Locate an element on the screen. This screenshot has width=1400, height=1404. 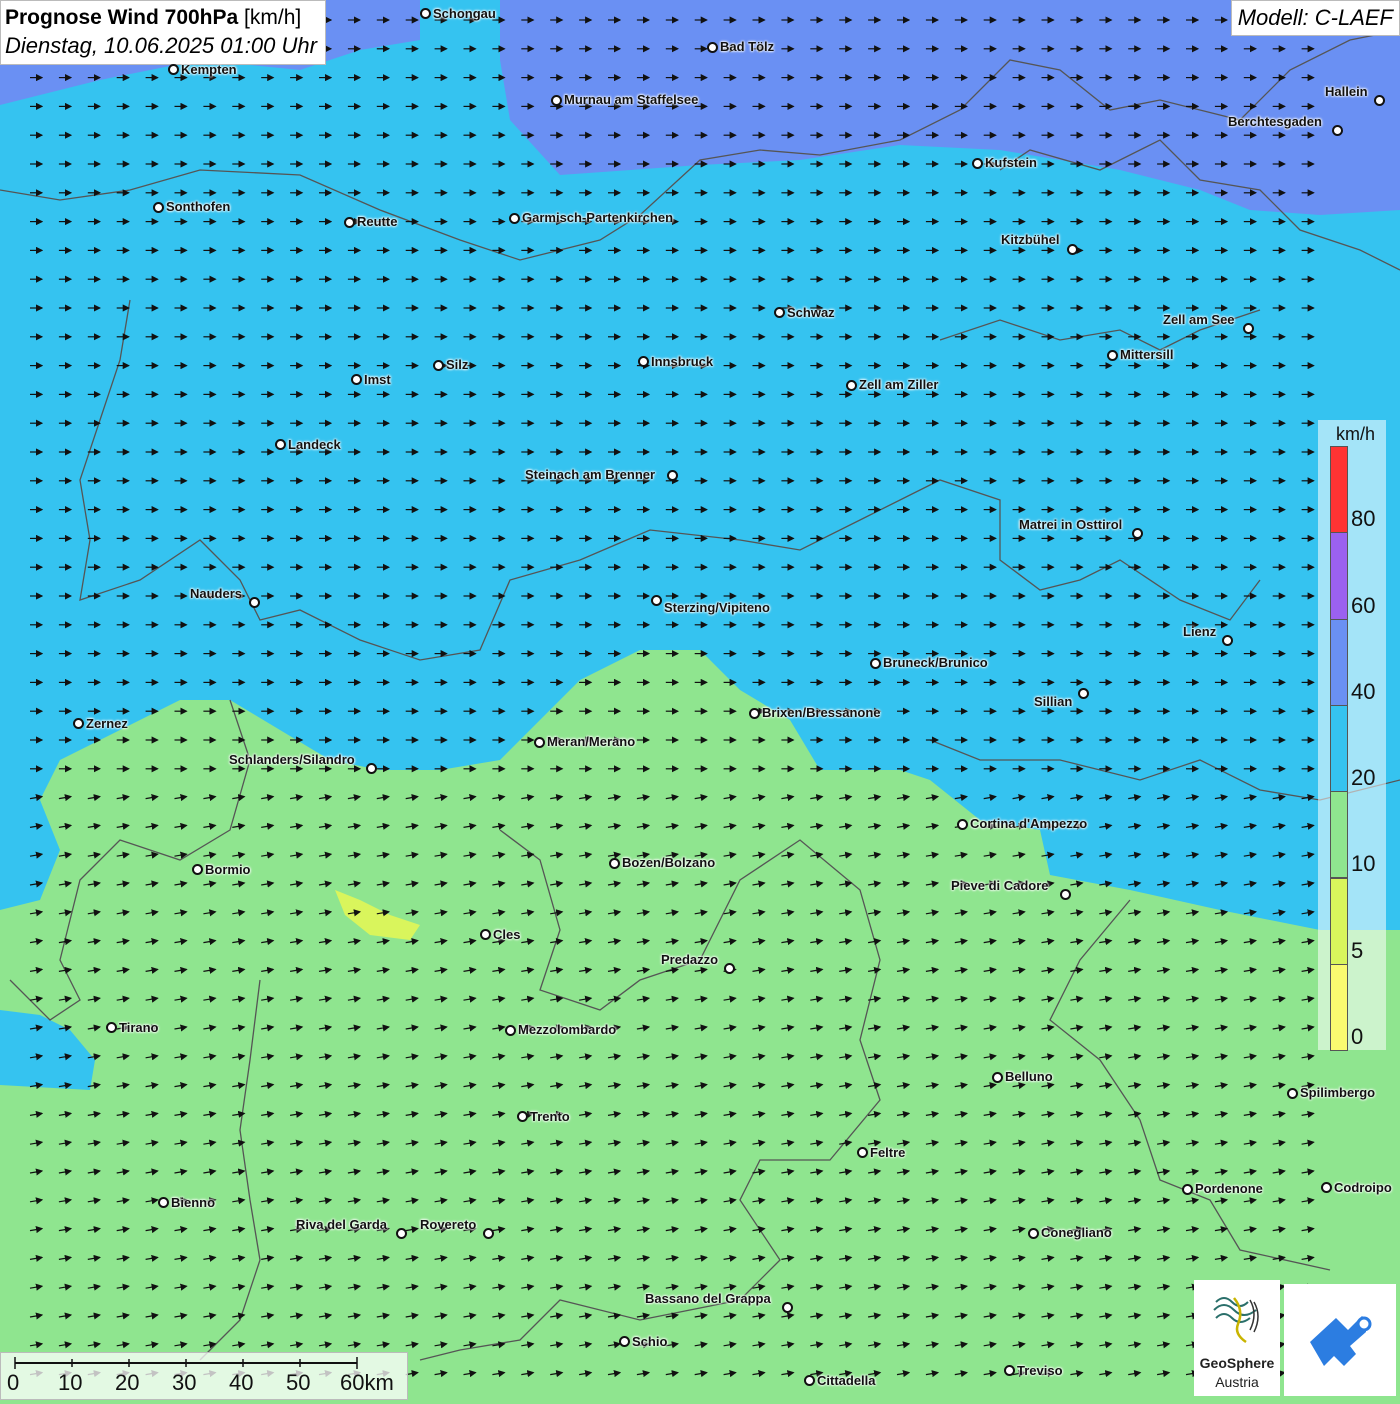
city-label: Brixen/Bressanone is located at coordinates (821, 712).